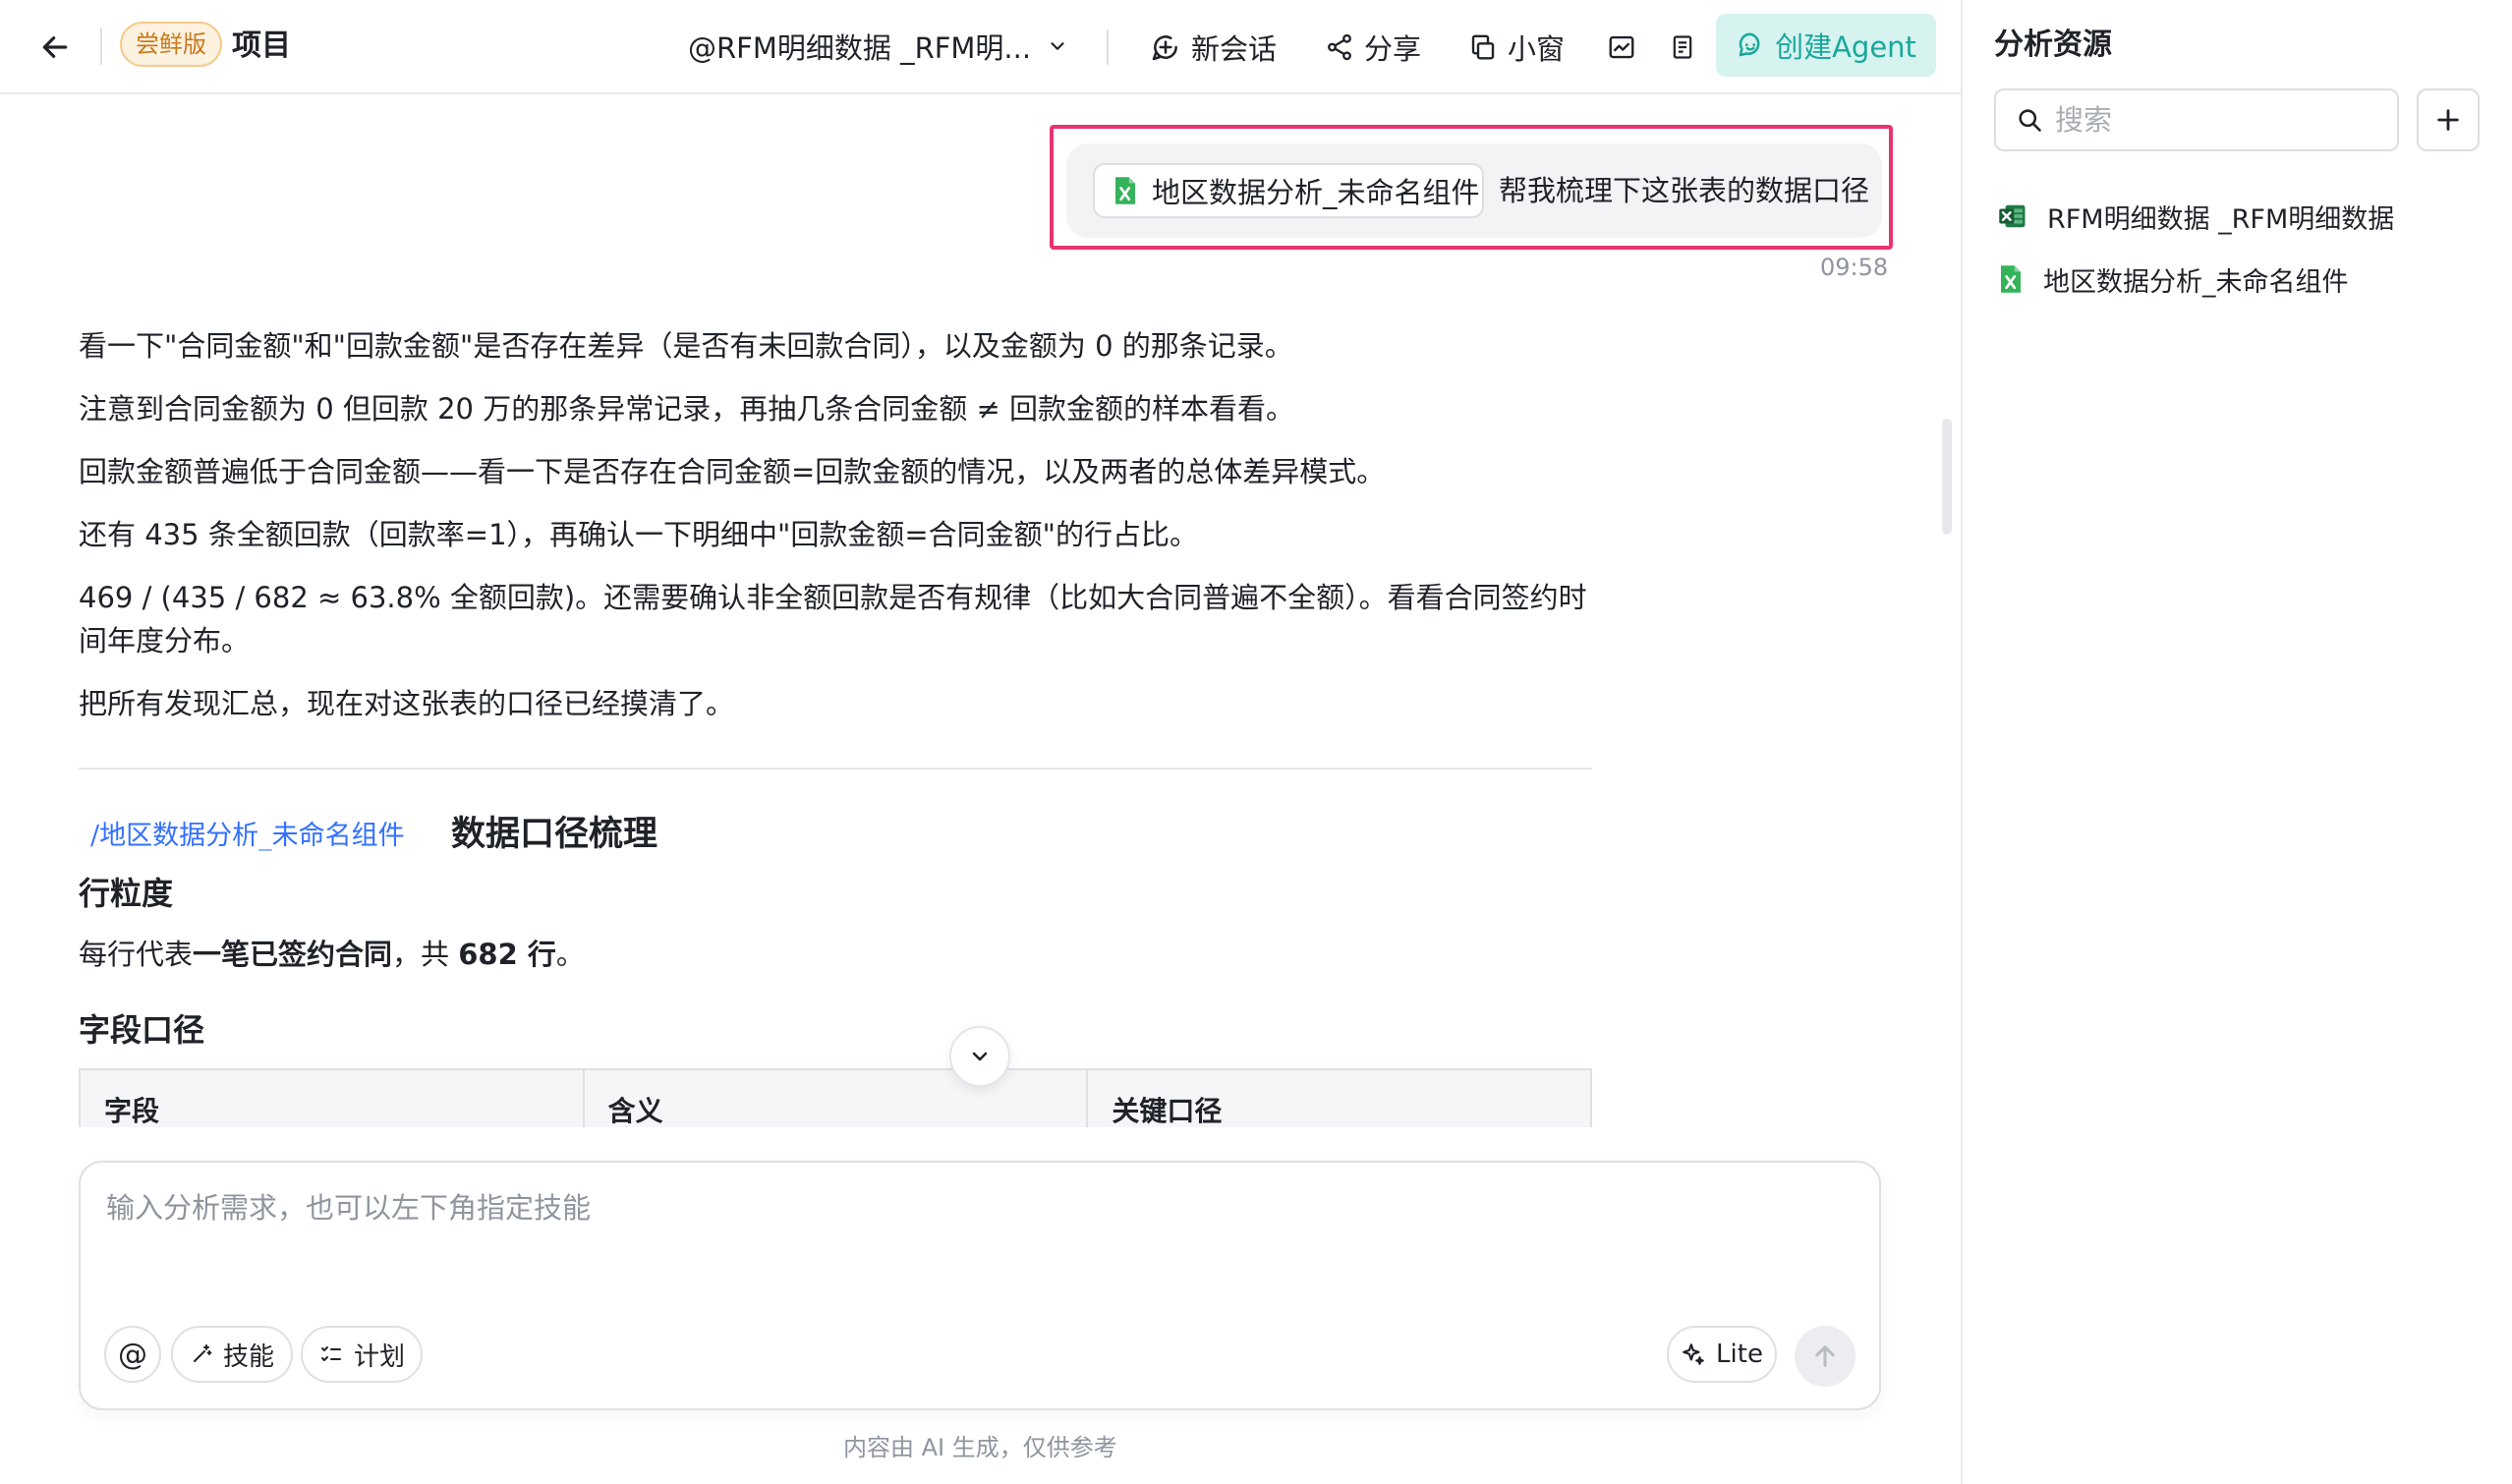 The image size is (2512, 1484). Describe the element at coordinates (407, 703) in the screenshot. I see `answer-paragraph: 把所有发现汇总，现在对这张表的口径已经摸清了。` at that location.